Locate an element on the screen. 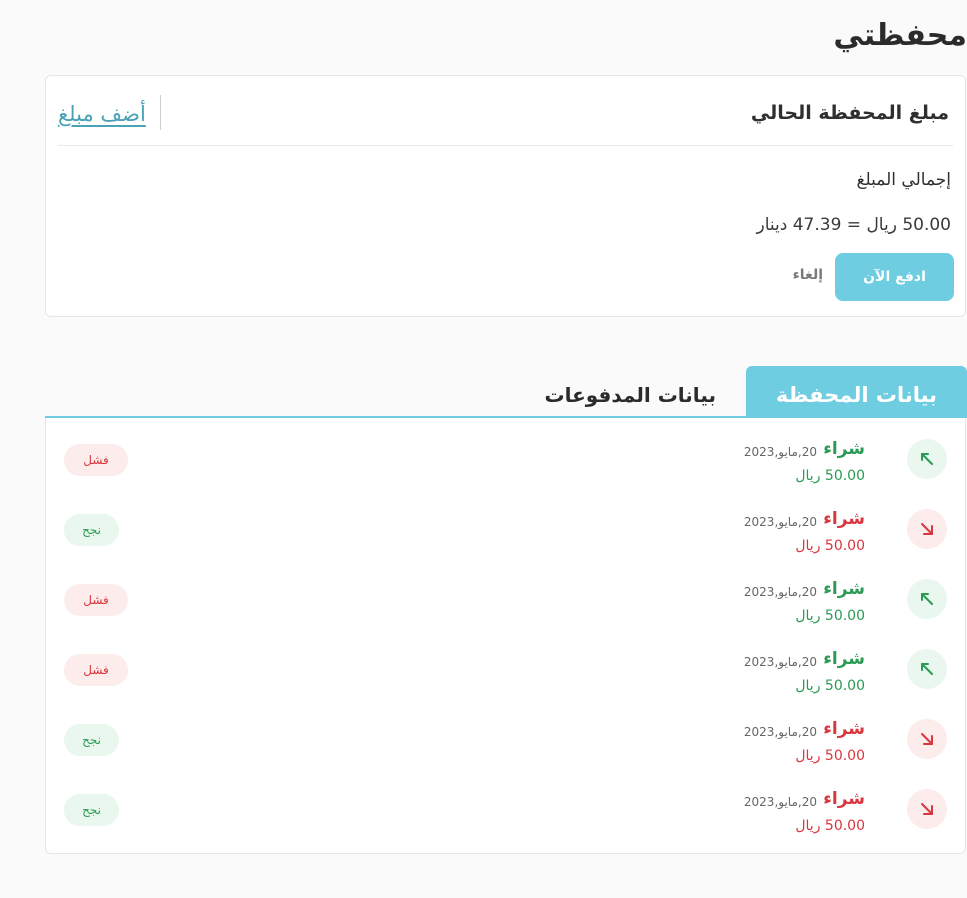 The width and height of the screenshot is (967, 898). currency-conversion: 50.00 ريال = 47.39 دينار is located at coordinates (853, 225).